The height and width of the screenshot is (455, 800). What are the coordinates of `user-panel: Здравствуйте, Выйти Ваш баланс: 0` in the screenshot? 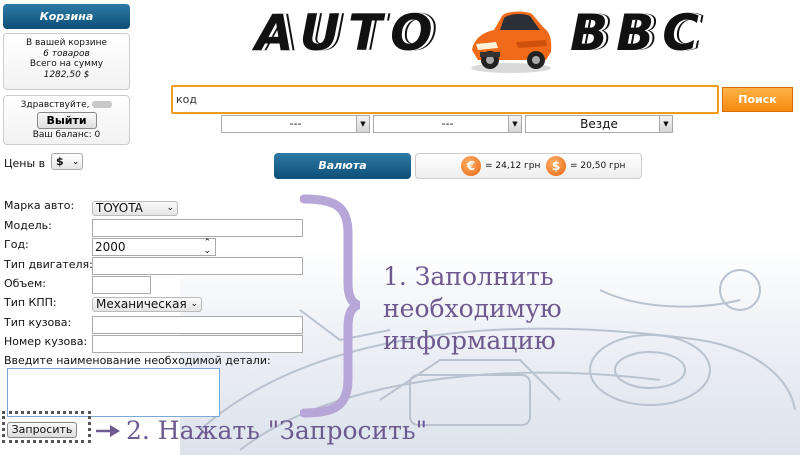 It's located at (66, 120).